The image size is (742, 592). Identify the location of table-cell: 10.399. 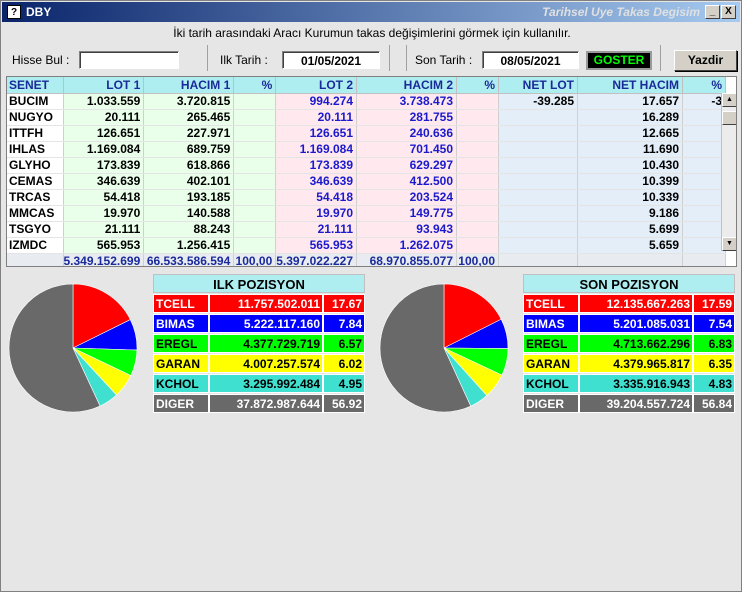
(630, 181).